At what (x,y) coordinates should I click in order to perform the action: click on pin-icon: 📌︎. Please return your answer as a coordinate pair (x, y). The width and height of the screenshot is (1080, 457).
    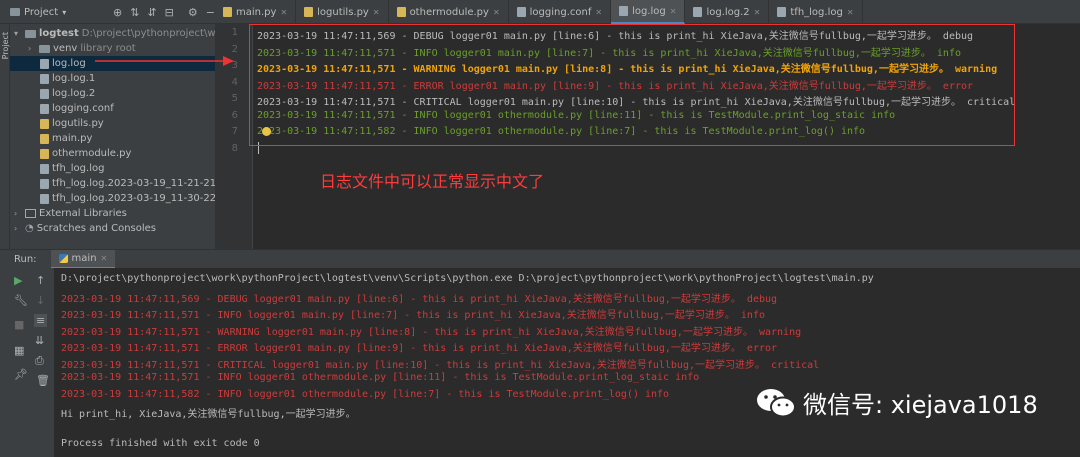
    Looking at the image, I should click on (21, 374).